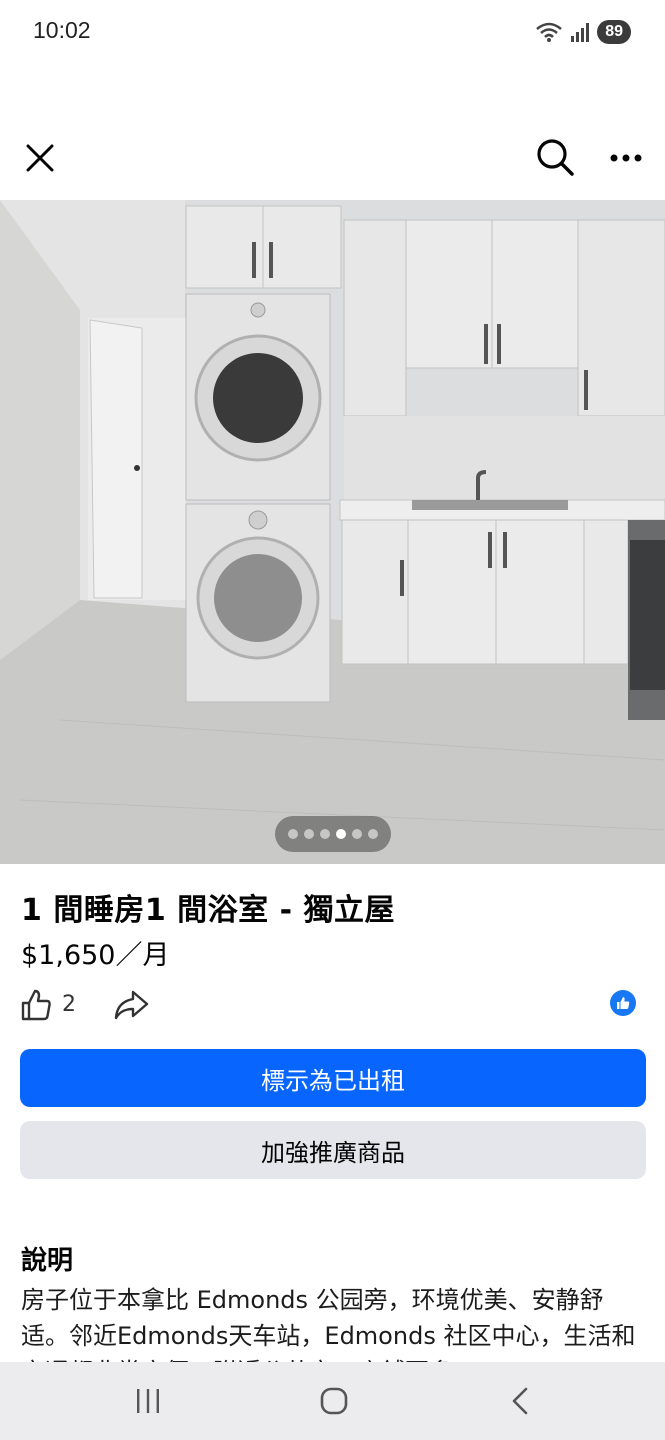 This screenshot has height=1440, width=665. What do you see at coordinates (47, 1261) in the screenshot?
I see `description-heading: 說明` at bounding box center [47, 1261].